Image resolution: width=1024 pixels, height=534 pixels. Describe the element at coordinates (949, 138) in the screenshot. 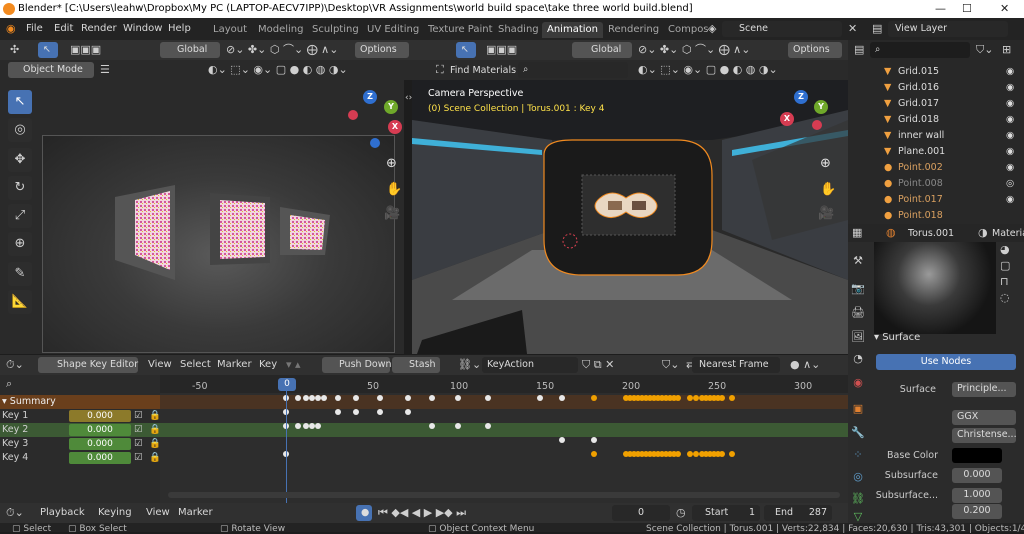

I see `outliner-item: ▼ inner wall ◉` at that location.